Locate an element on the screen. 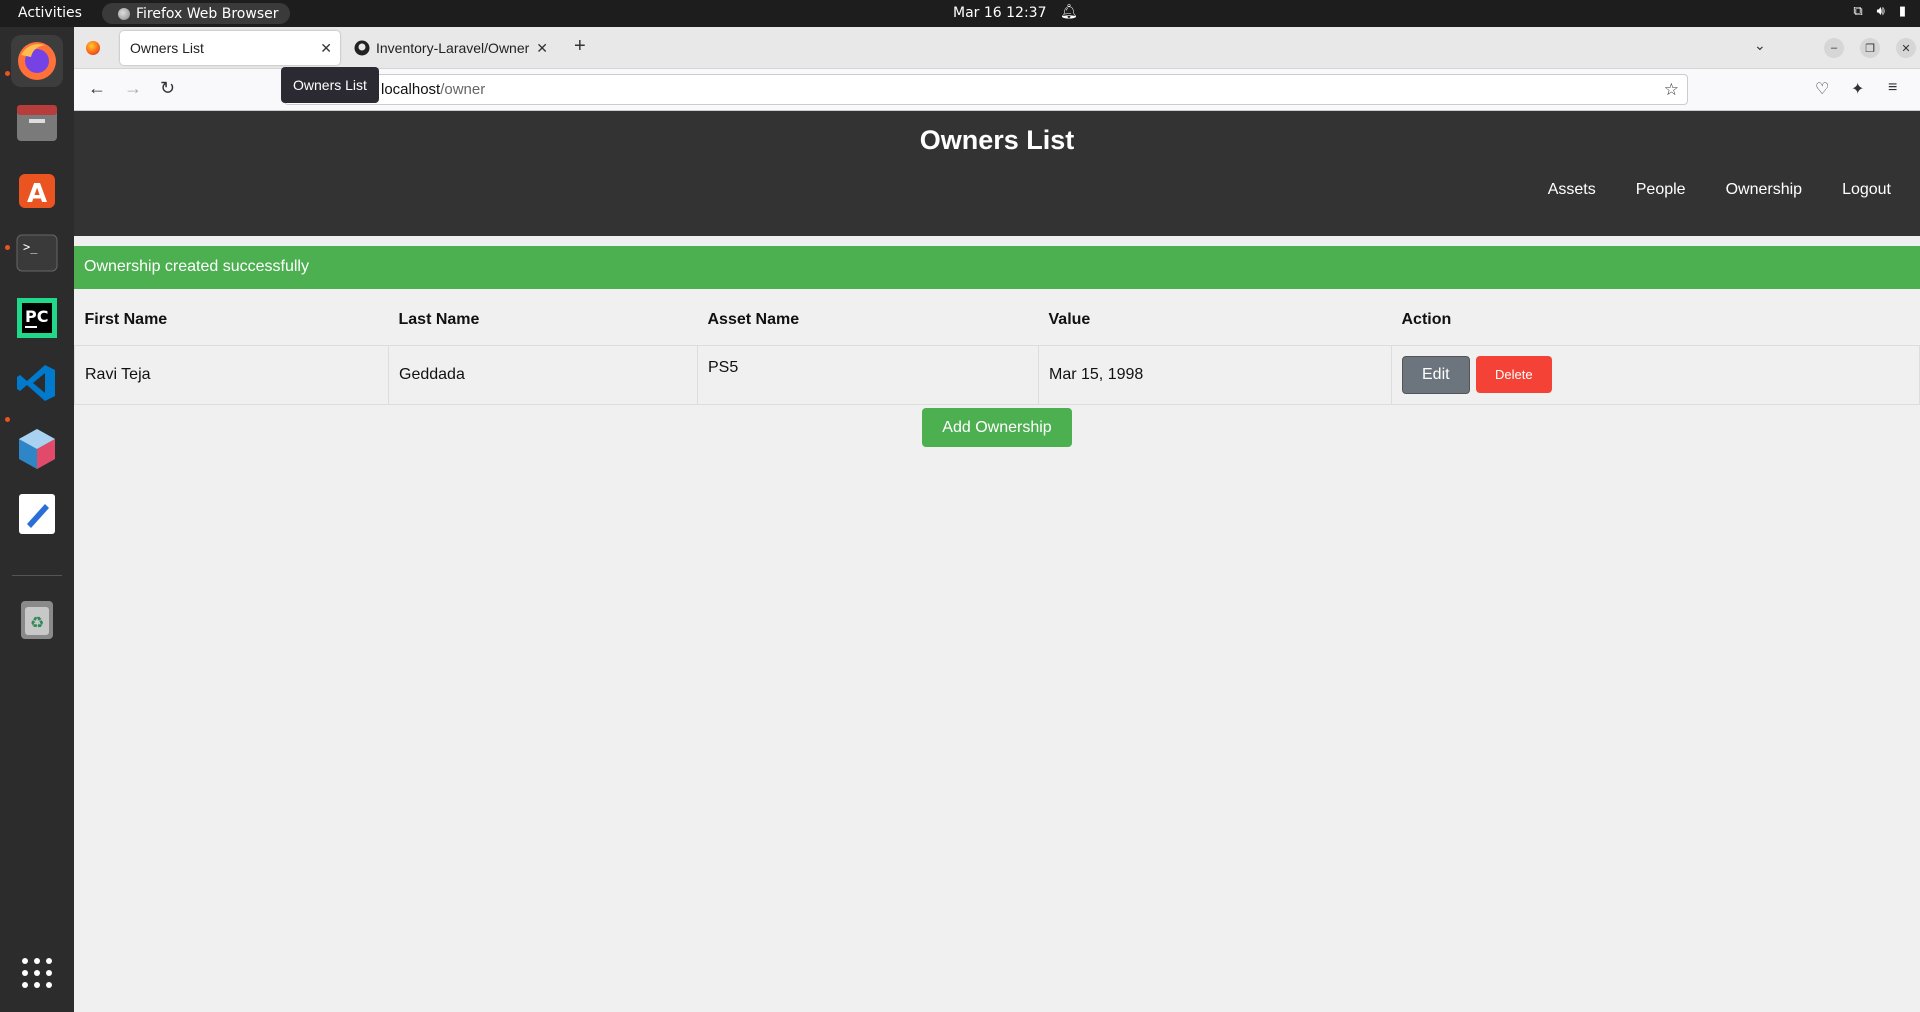 The width and height of the screenshot is (1920, 1012). add-ownership-button: Add Ownership is located at coordinates (997, 427).